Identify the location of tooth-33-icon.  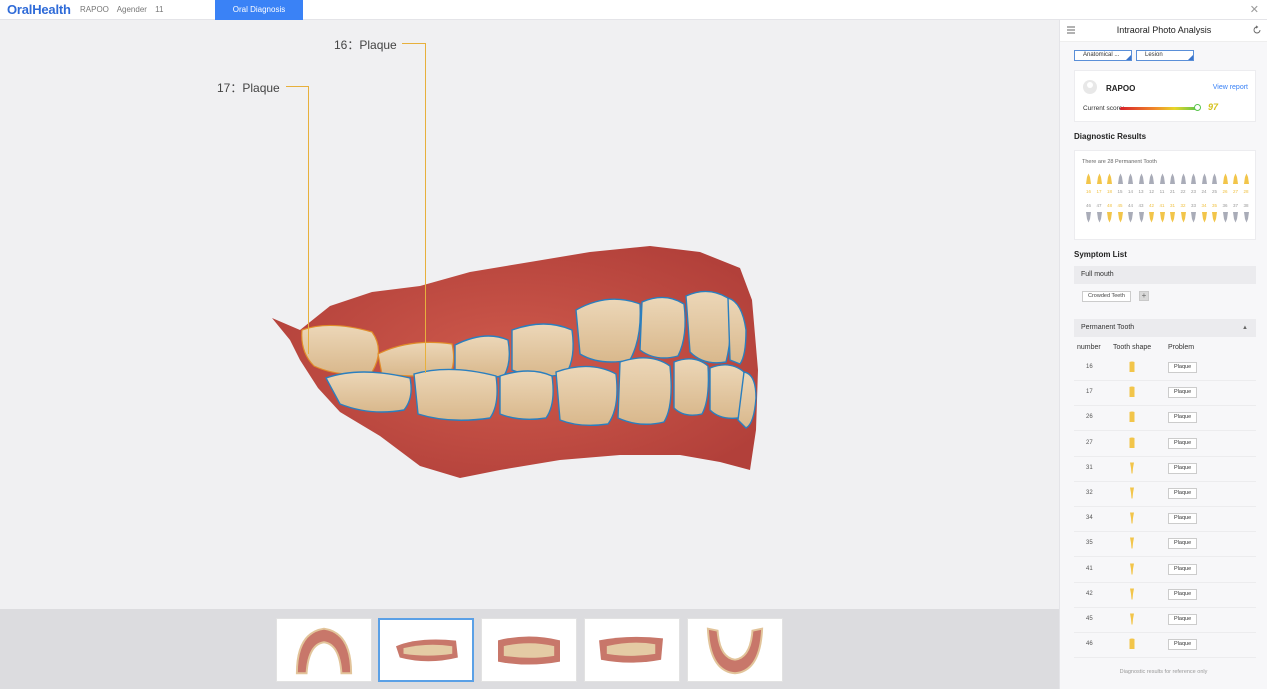
(1193, 217).